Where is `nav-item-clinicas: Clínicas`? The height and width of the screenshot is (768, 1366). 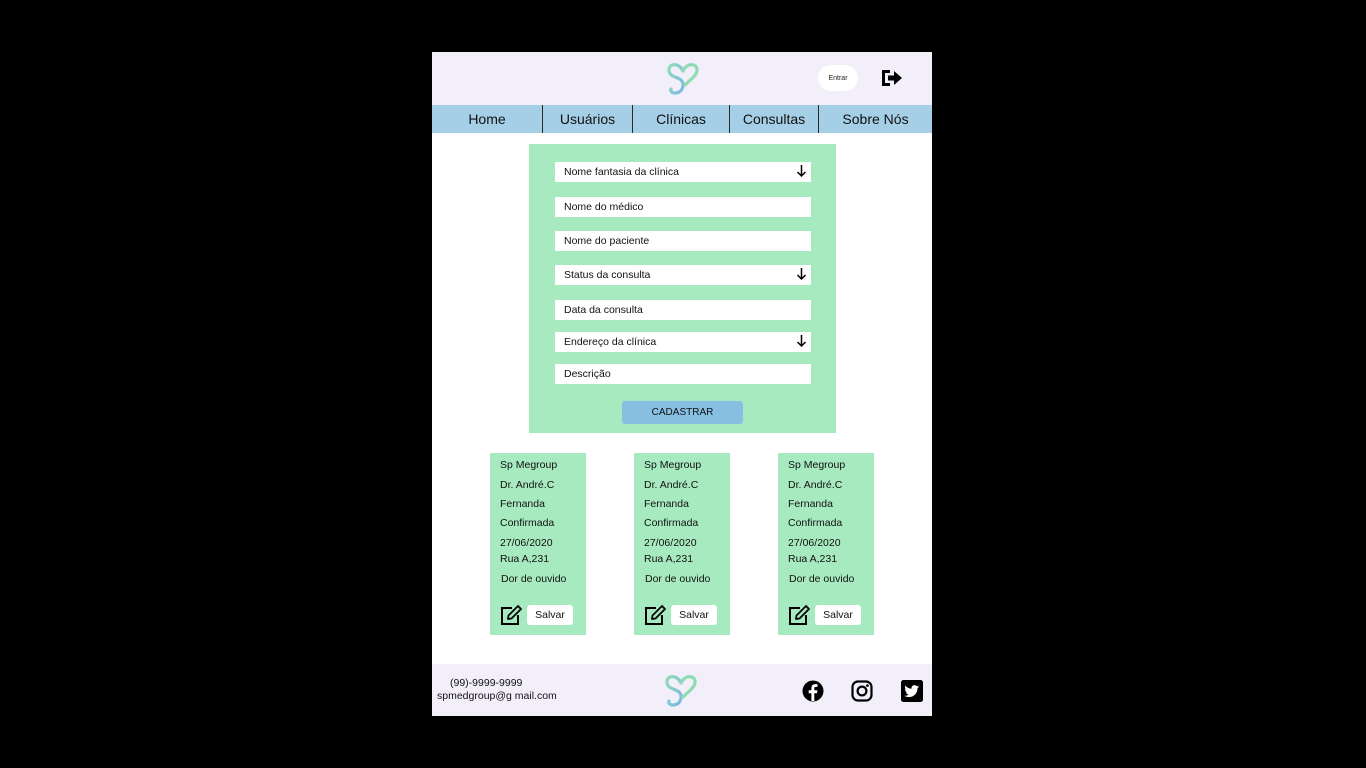 nav-item-clinicas: Clínicas is located at coordinates (681, 119).